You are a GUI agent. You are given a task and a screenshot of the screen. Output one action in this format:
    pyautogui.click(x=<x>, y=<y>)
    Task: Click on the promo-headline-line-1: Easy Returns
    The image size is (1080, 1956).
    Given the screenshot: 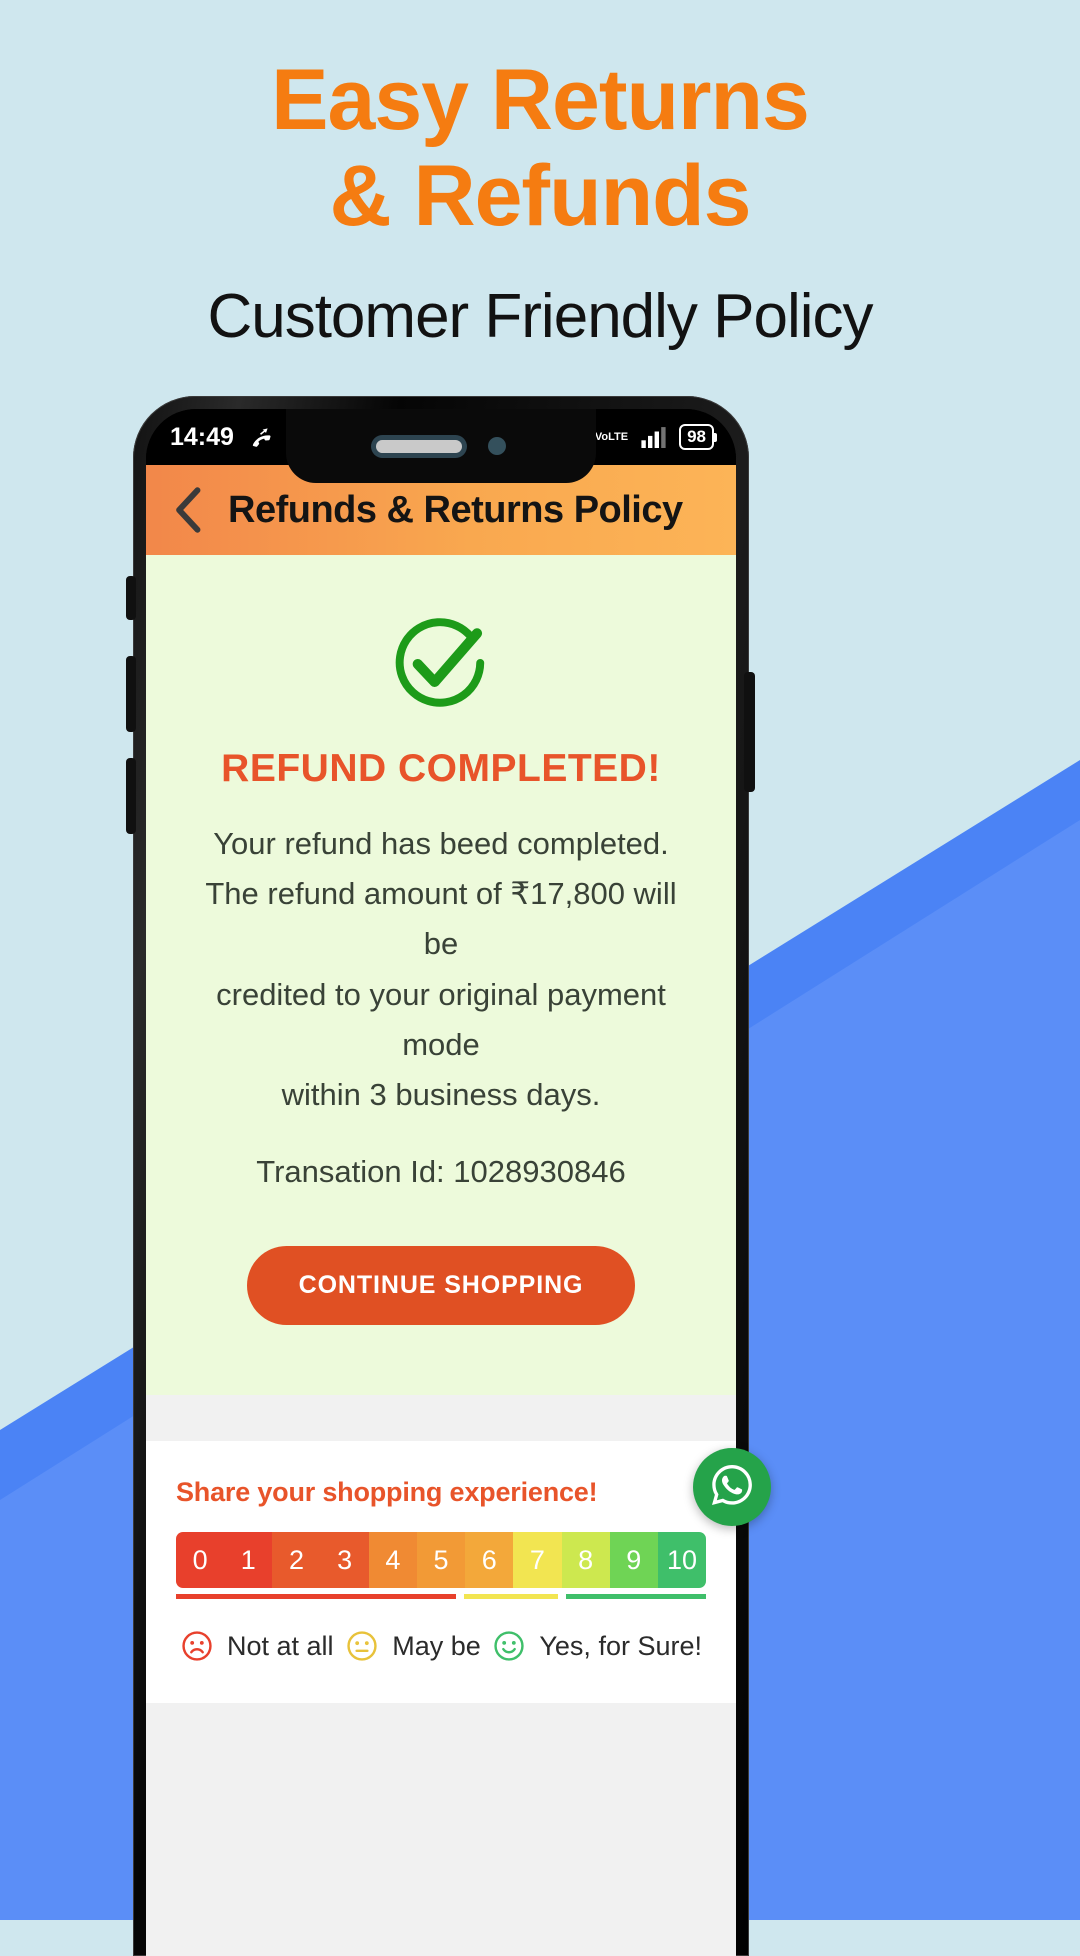 What is the action you would take?
    pyautogui.click(x=540, y=100)
    